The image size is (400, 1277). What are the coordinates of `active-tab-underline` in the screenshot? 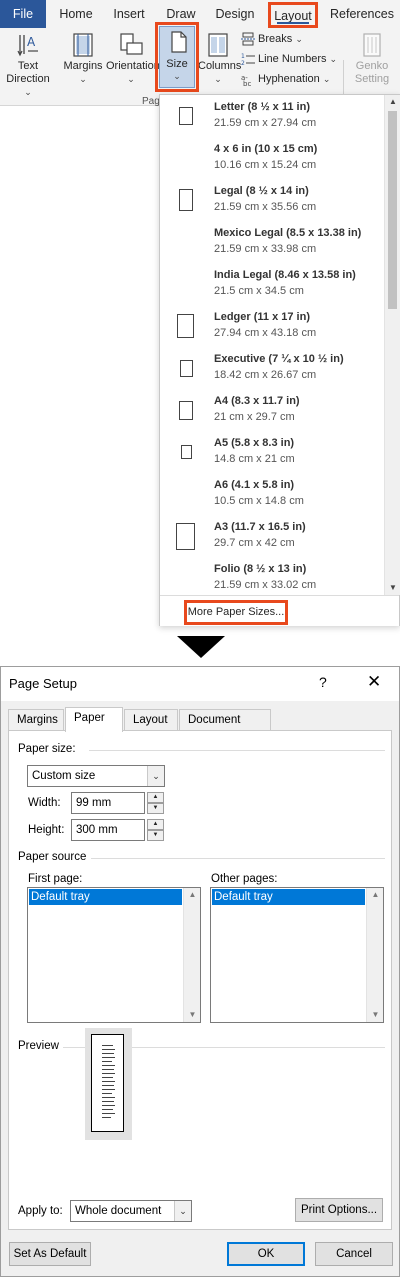 It's located at (293, 23).